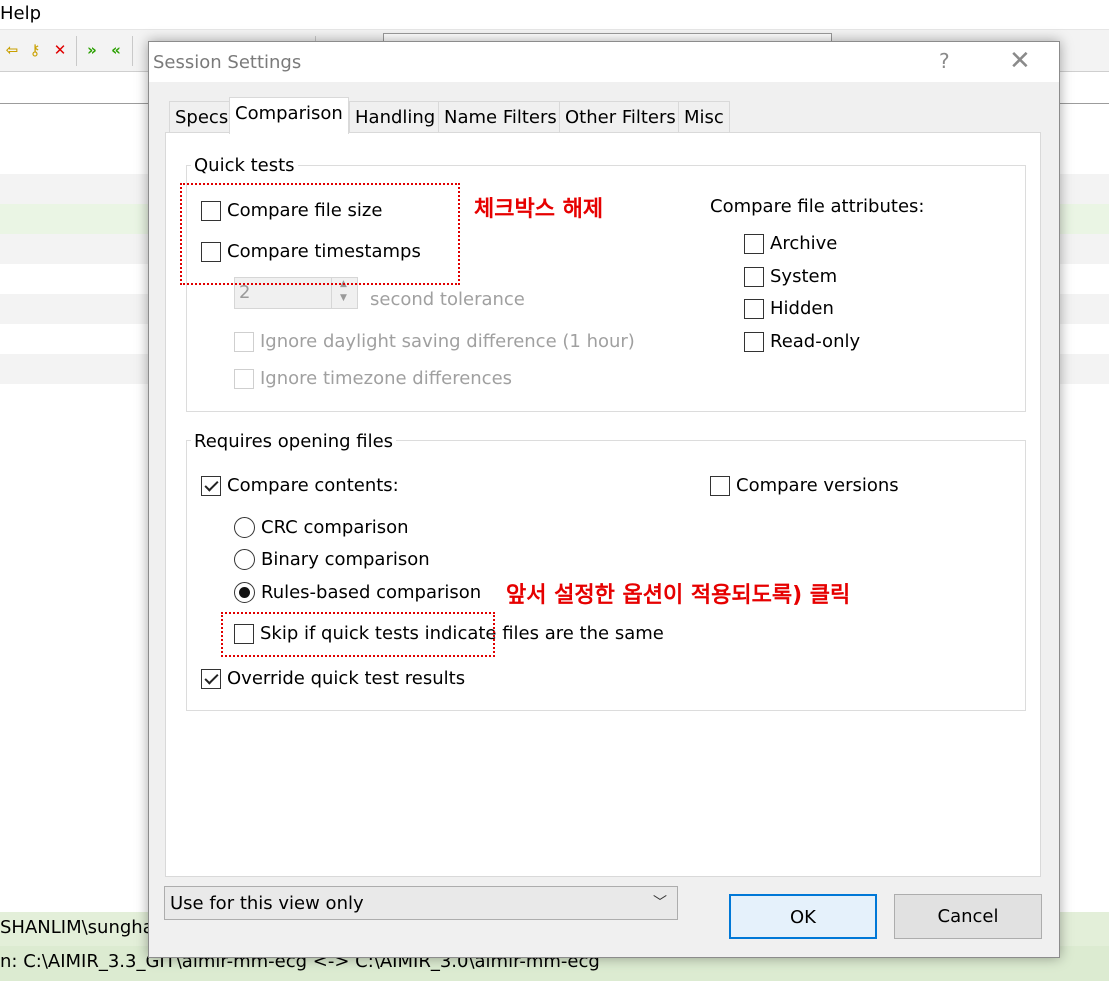 This screenshot has width=1109, height=981. Describe the element at coordinates (116, 50) in the screenshot. I see `prev-diff-icon: «` at that location.